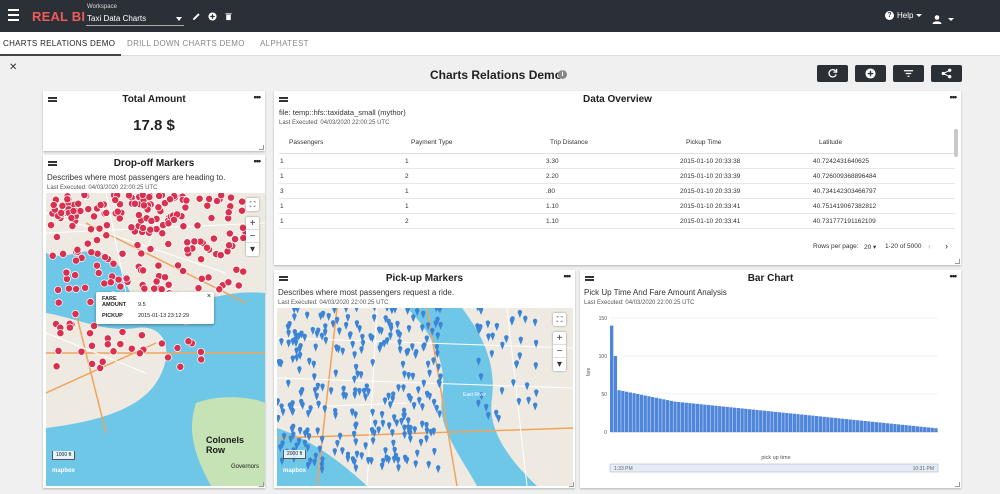 This screenshot has height=494, width=1000. I want to click on help-menu: ? Help, so click(904, 16).